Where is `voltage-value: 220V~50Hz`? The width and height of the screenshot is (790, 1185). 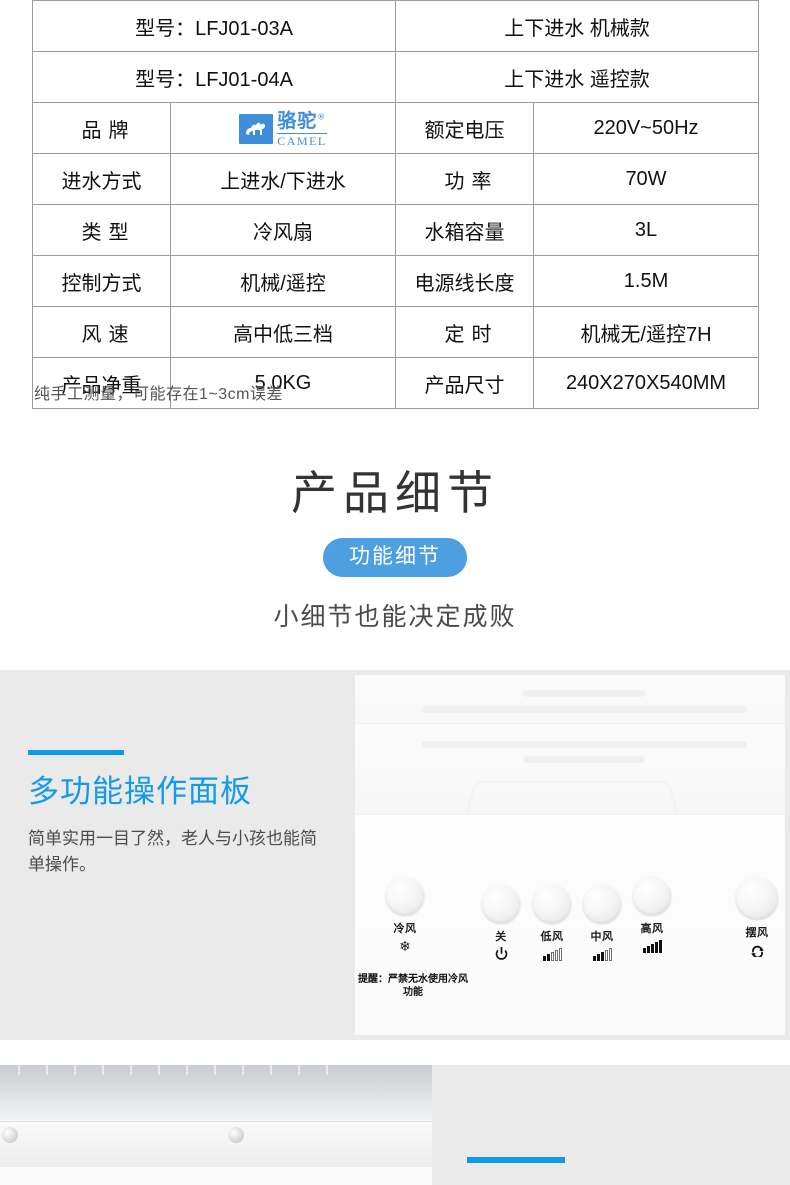 voltage-value: 220V~50Hz is located at coordinates (646, 128).